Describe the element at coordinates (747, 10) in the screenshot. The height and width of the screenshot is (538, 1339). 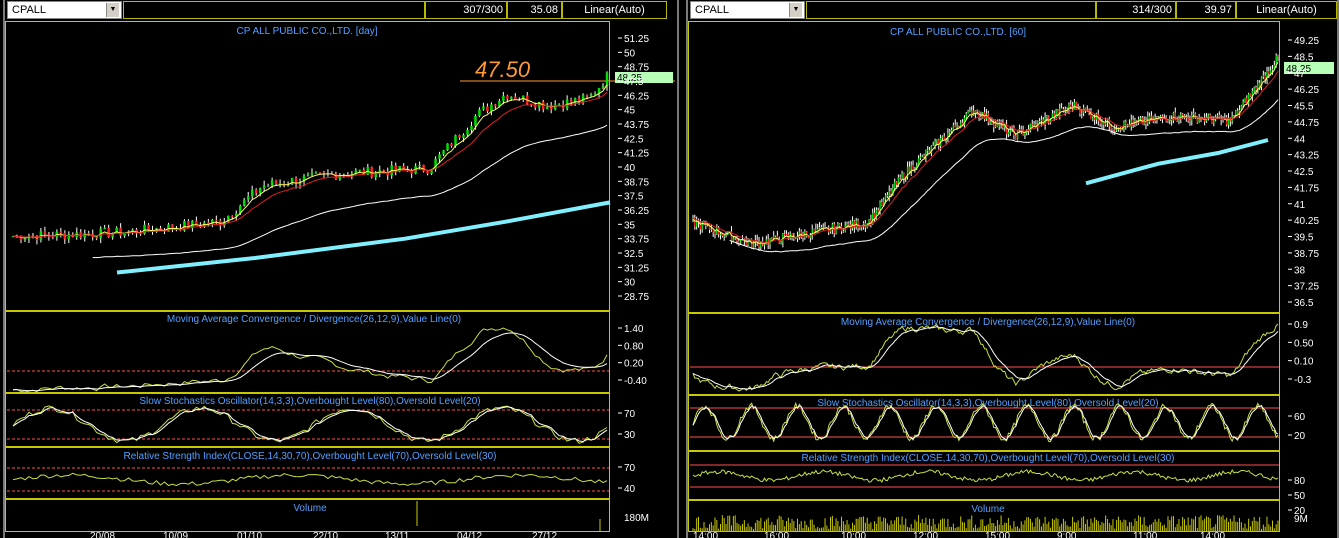
I see `right-symbol-dropdown: CPALL ▼` at that location.